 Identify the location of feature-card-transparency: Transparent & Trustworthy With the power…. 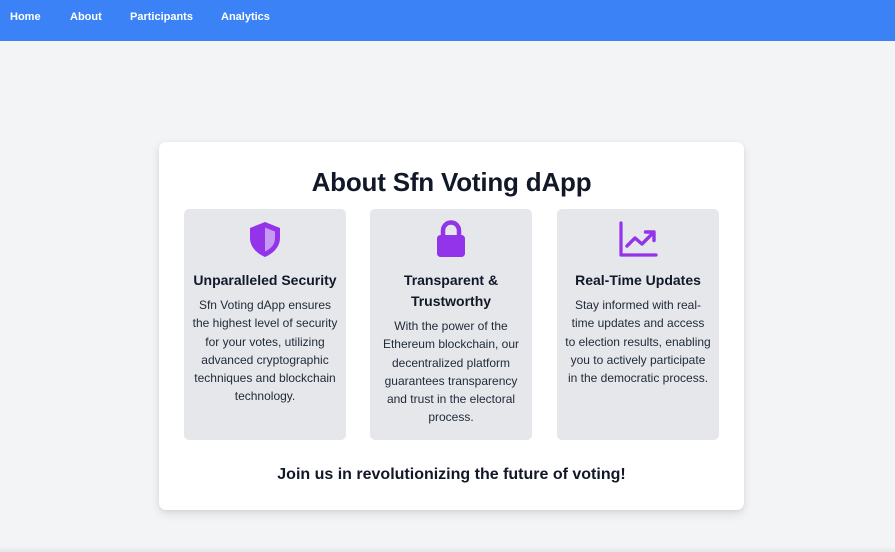
(451, 324).